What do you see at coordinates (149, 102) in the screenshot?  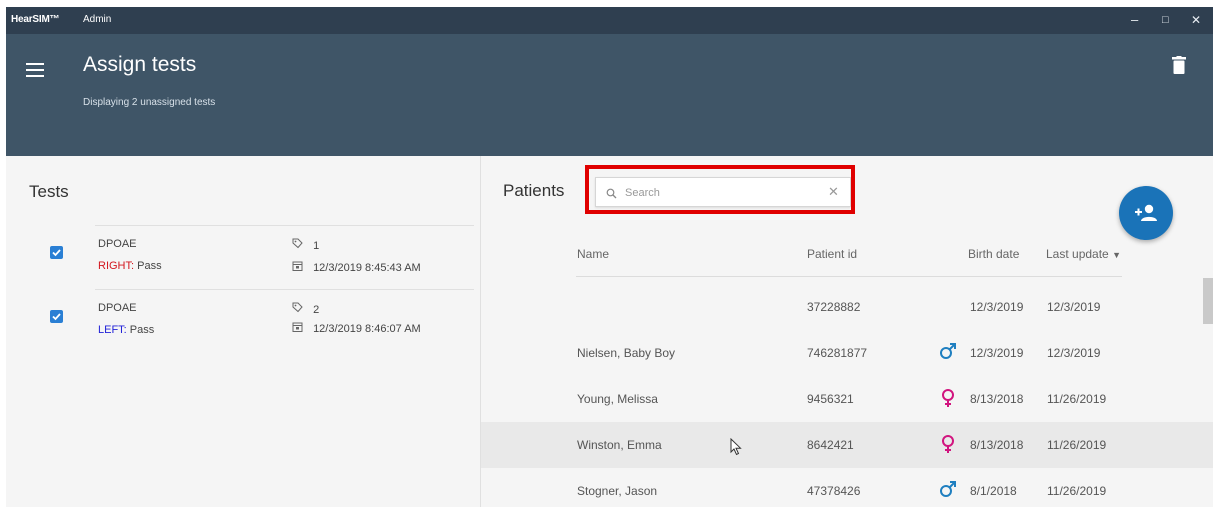 I see `page-subtitle: Displaying 2 unassigned tests` at bounding box center [149, 102].